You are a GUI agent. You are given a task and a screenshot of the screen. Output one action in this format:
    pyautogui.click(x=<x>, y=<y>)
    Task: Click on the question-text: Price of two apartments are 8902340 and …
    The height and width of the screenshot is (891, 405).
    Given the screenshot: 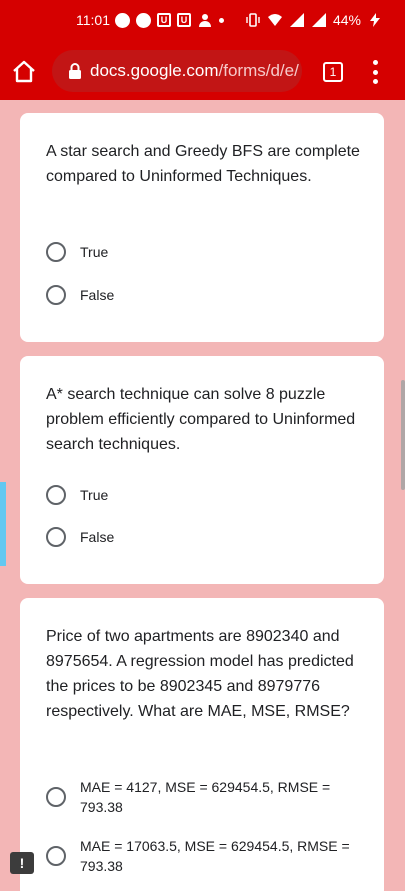 What is the action you would take?
    pyautogui.click(x=200, y=674)
    